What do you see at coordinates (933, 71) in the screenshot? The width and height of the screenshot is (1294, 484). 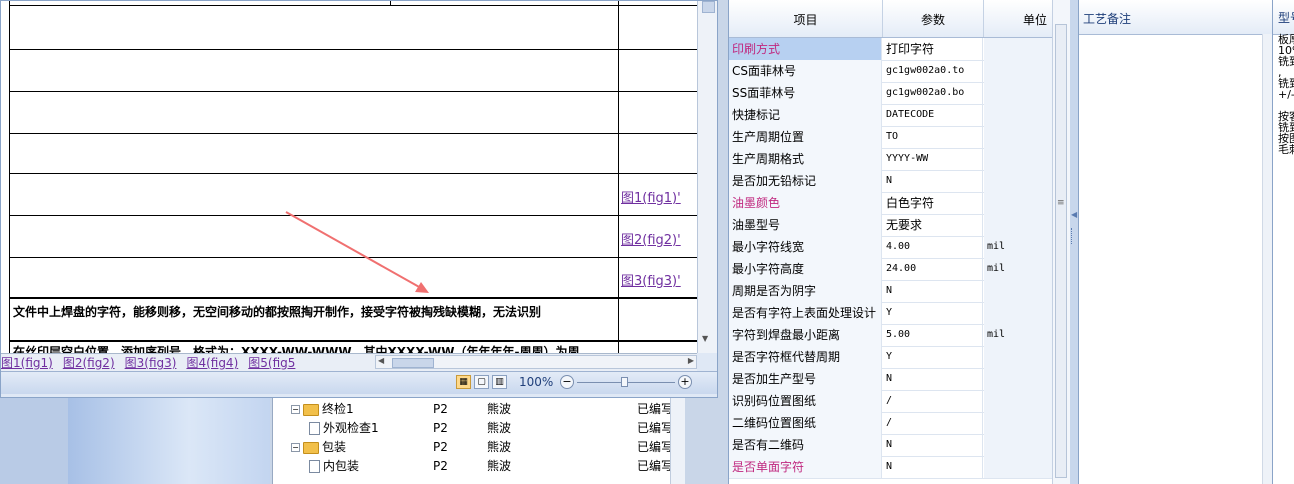 I see `grid-param-value: gc1gw002a0.to` at bounding box center [933, 71].